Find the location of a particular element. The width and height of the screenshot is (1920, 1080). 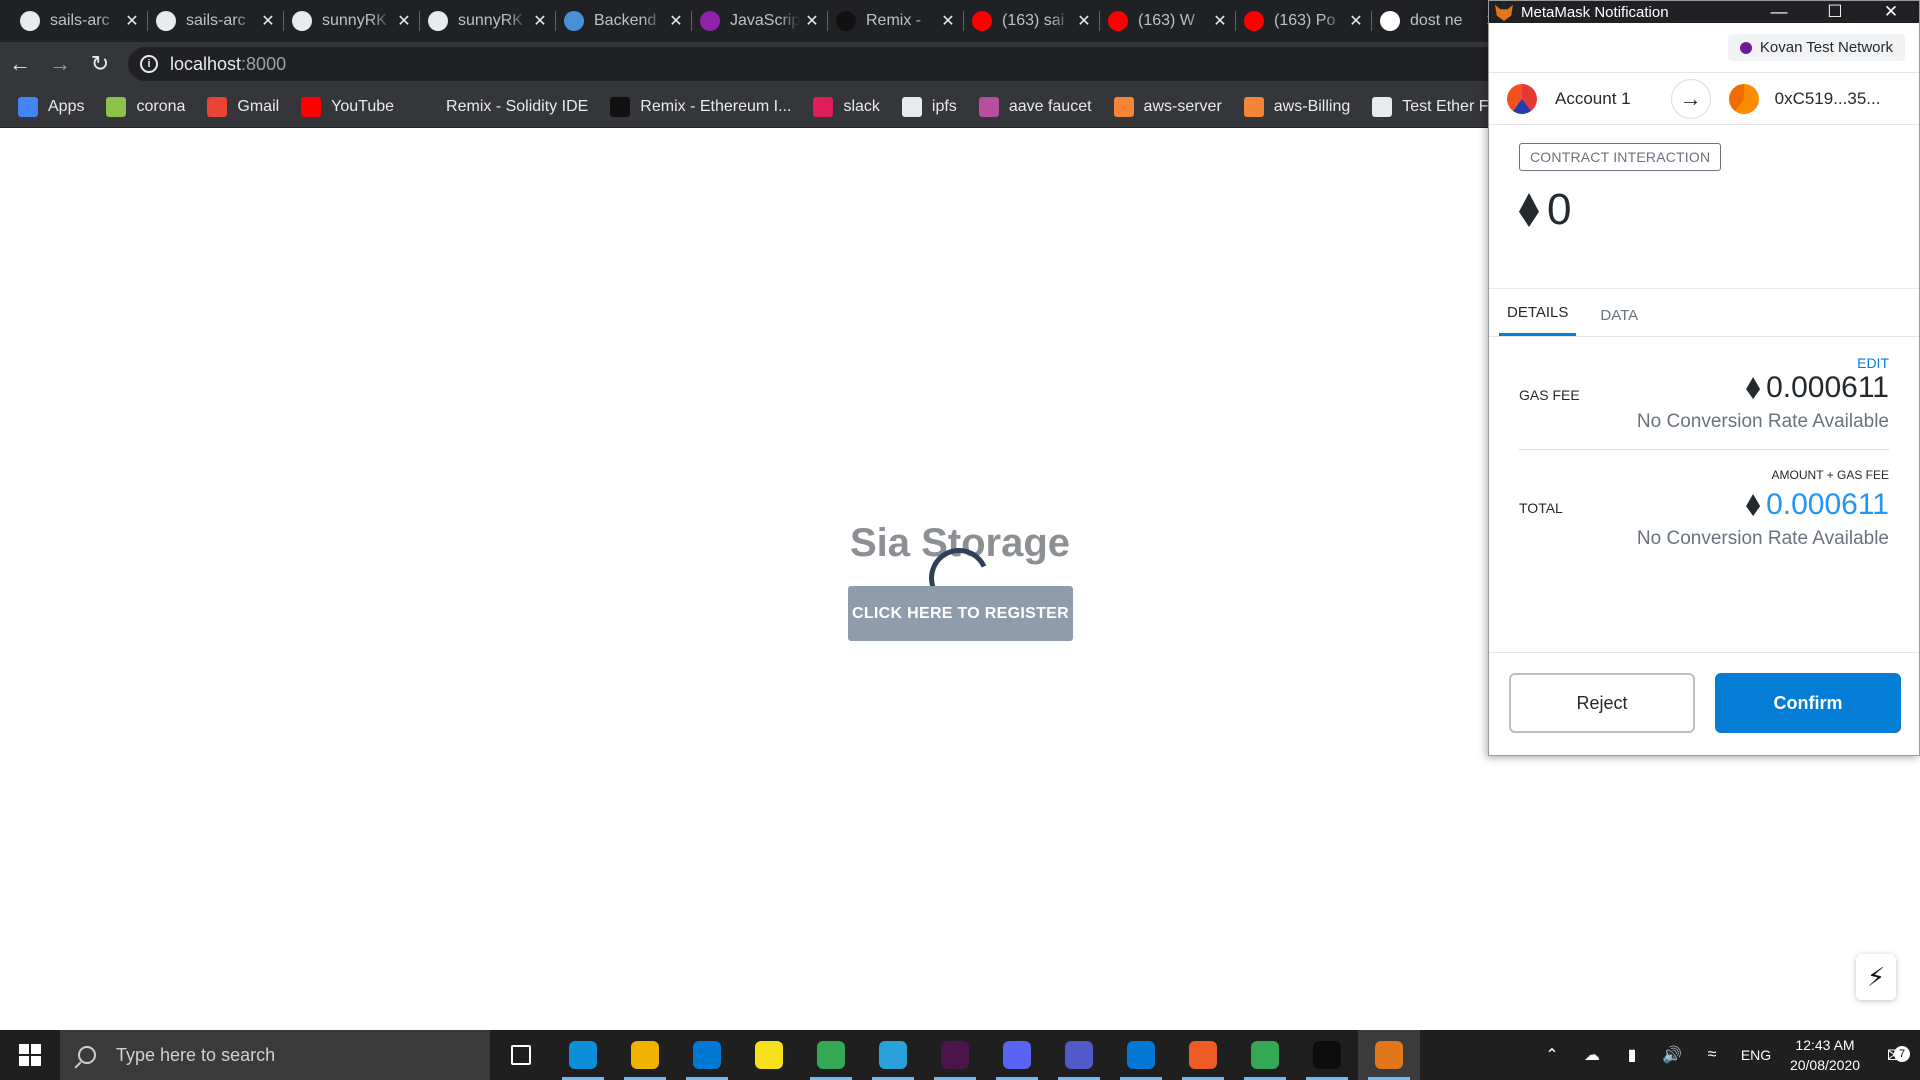

bookmark-item: corona is located at coordinates (145, 106).